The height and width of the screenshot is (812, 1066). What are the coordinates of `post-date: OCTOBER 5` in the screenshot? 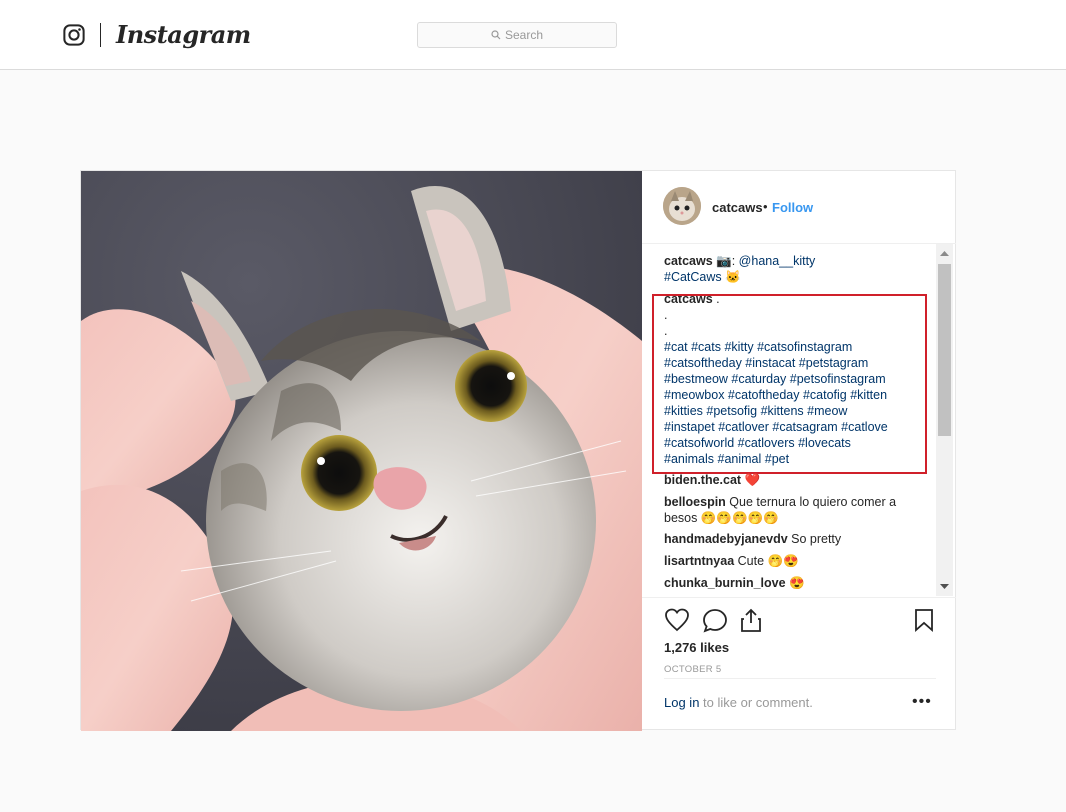 It's located at (693, 669).